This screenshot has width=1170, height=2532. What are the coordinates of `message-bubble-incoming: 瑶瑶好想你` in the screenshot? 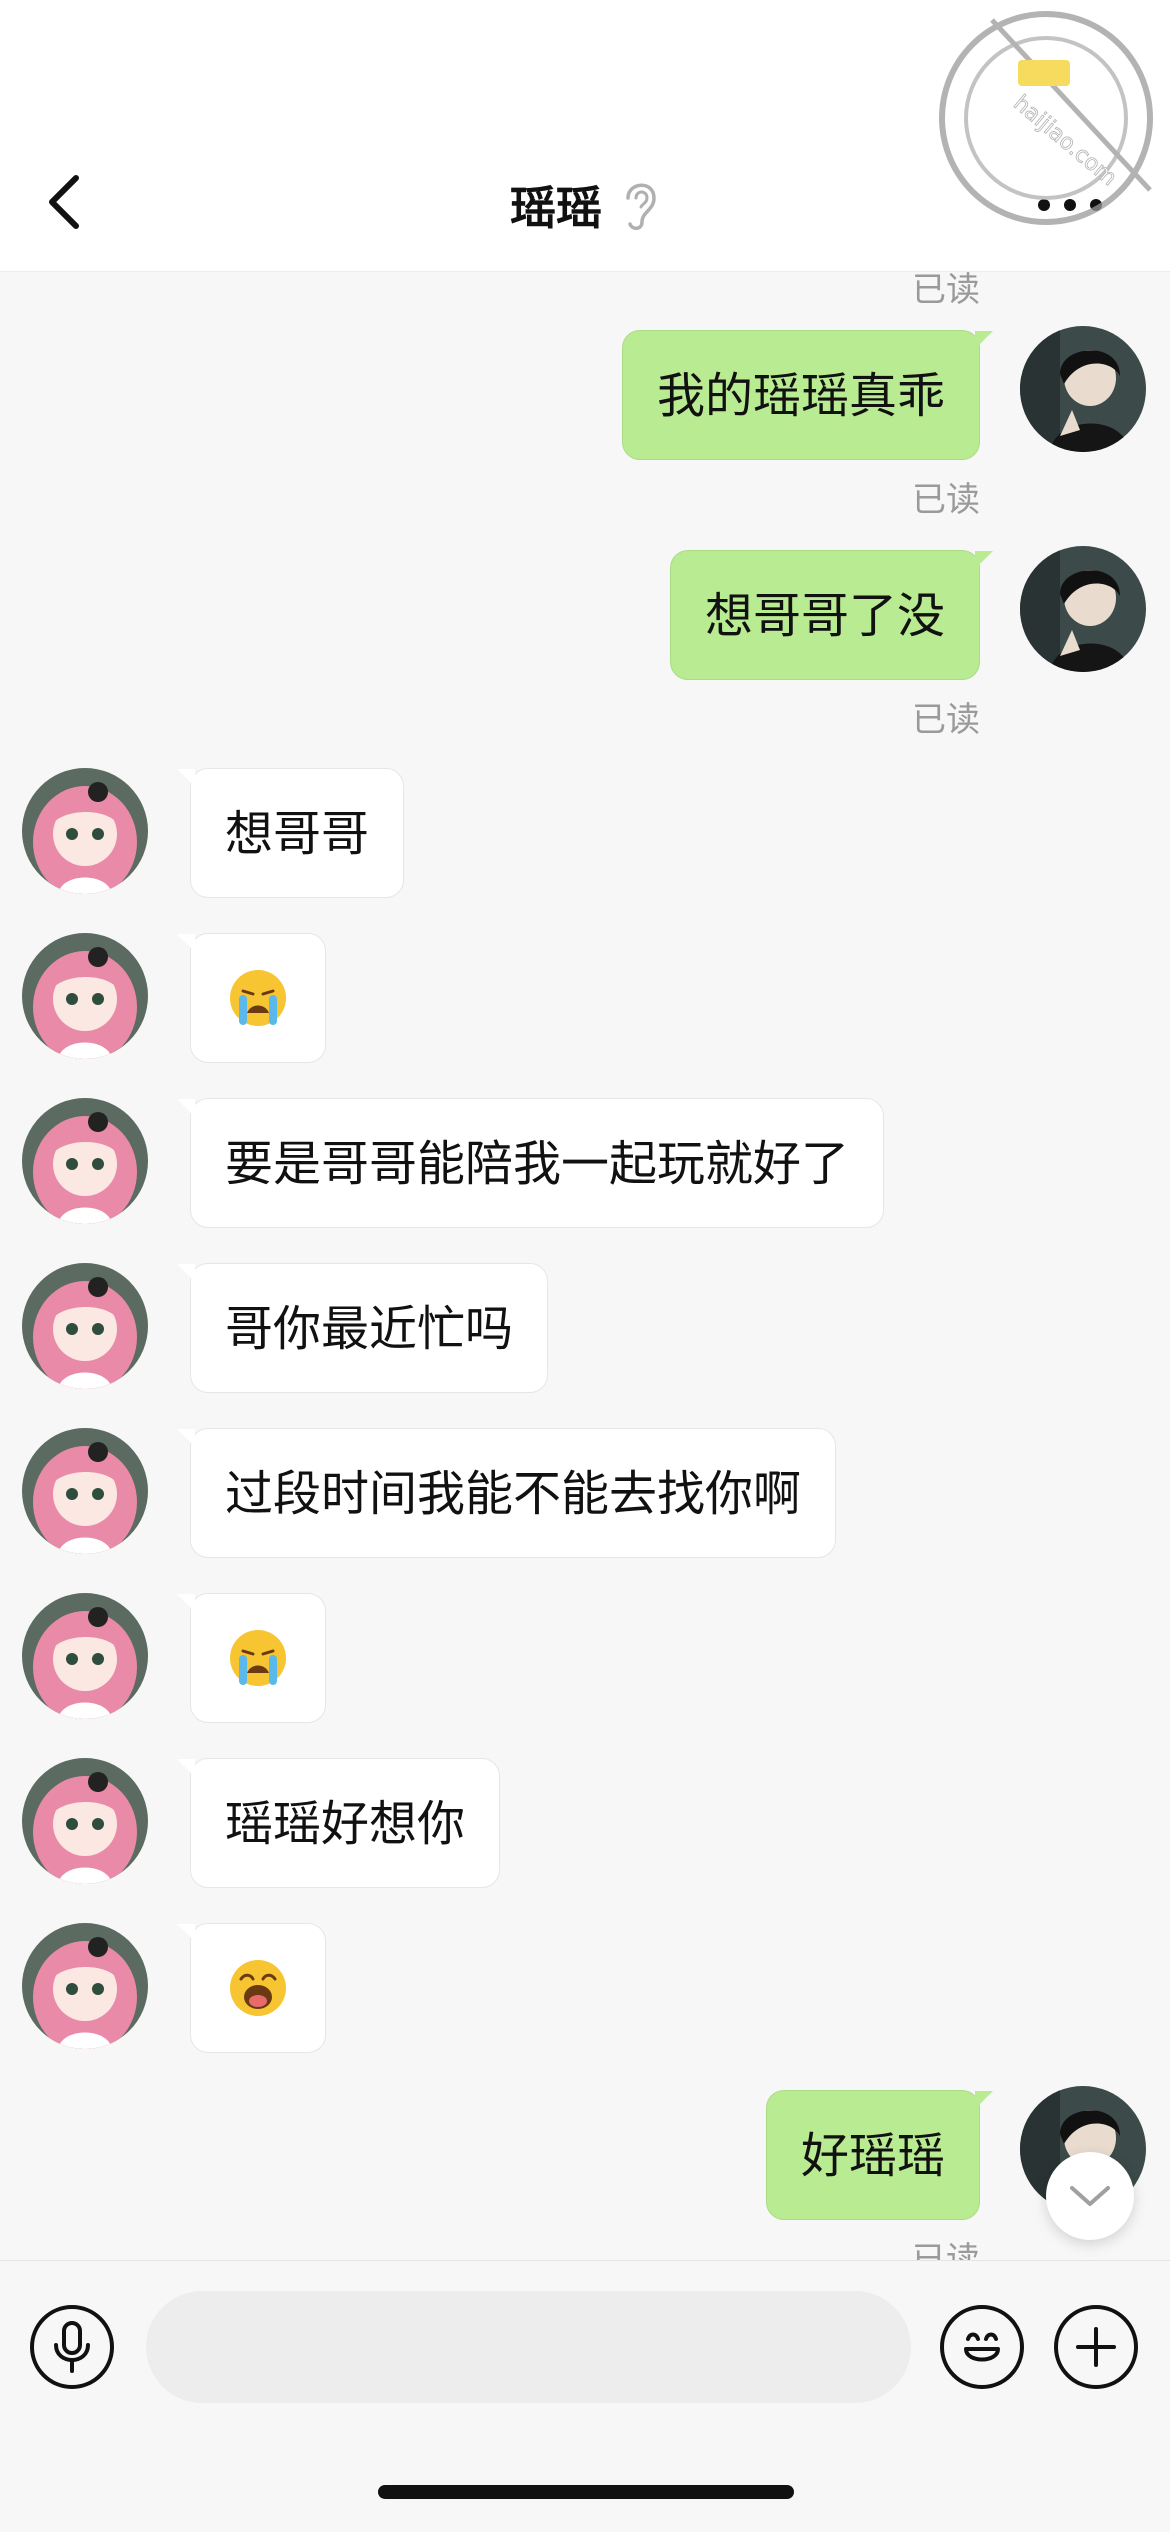 It's located at (338, 1823).